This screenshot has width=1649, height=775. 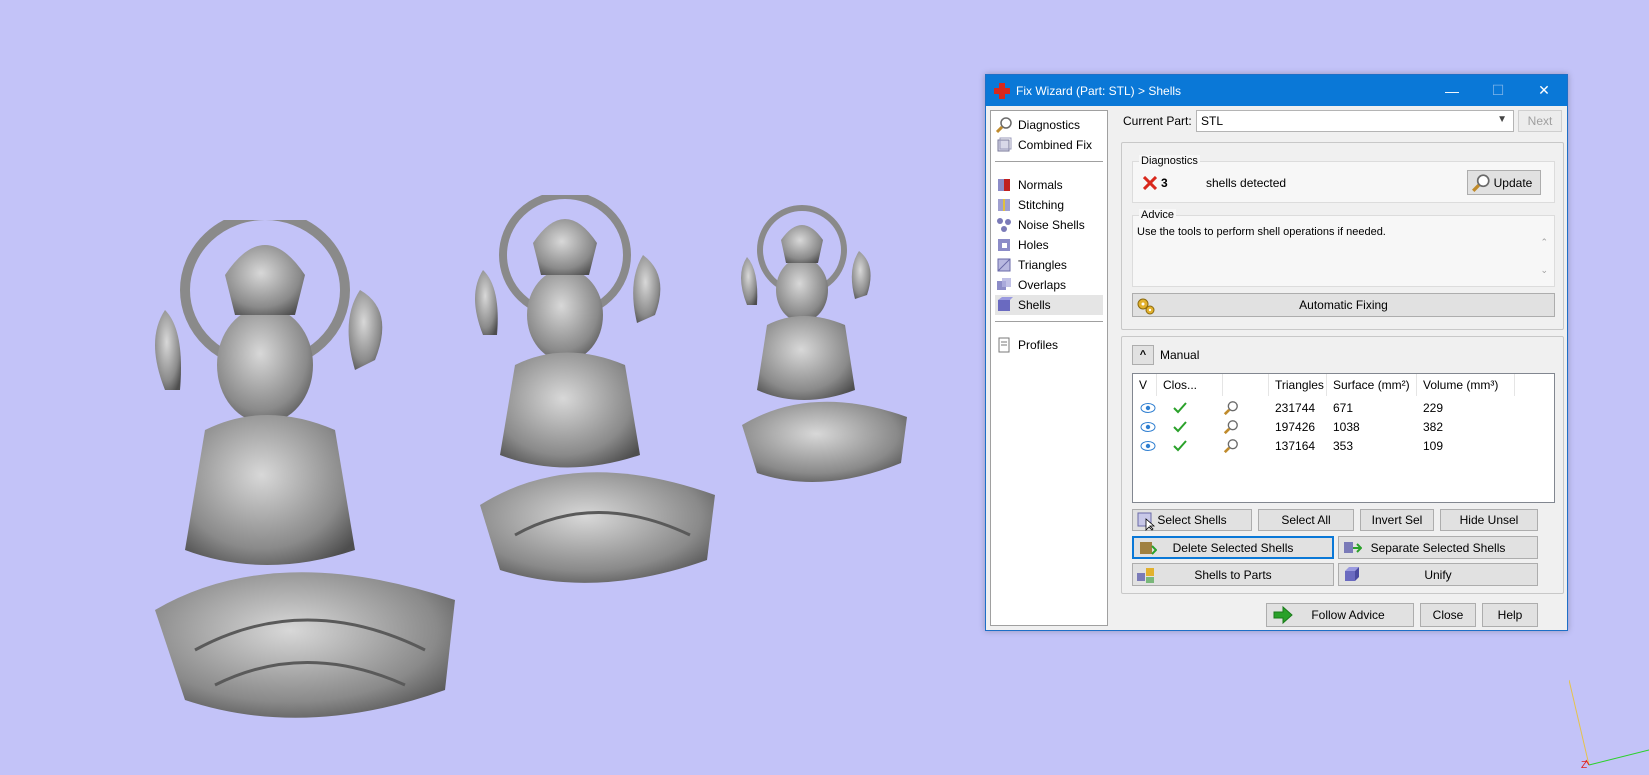 I want to click on chevron-up-icon: ^, so click(x=1143, y=355).